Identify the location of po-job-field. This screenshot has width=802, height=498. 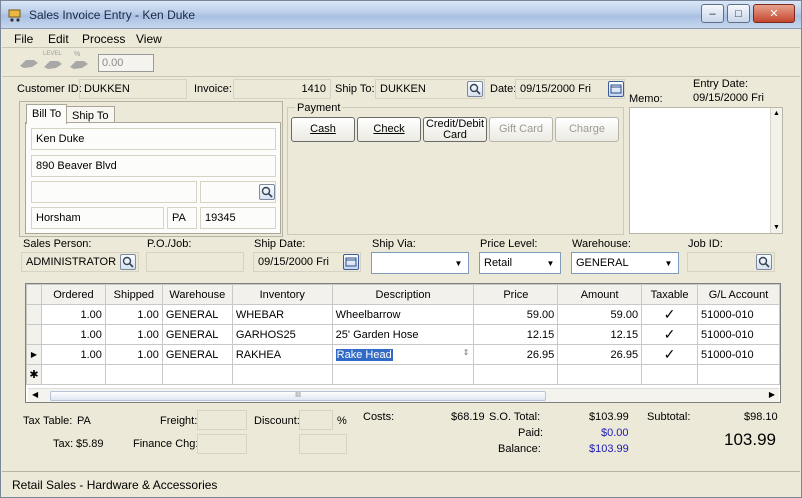
(195, 262).